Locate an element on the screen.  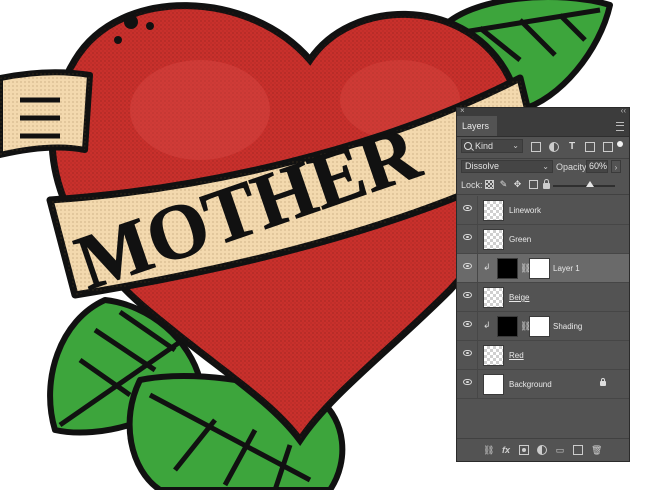
opacity-dropdown-icon: › is located at coordinates (616, 166).